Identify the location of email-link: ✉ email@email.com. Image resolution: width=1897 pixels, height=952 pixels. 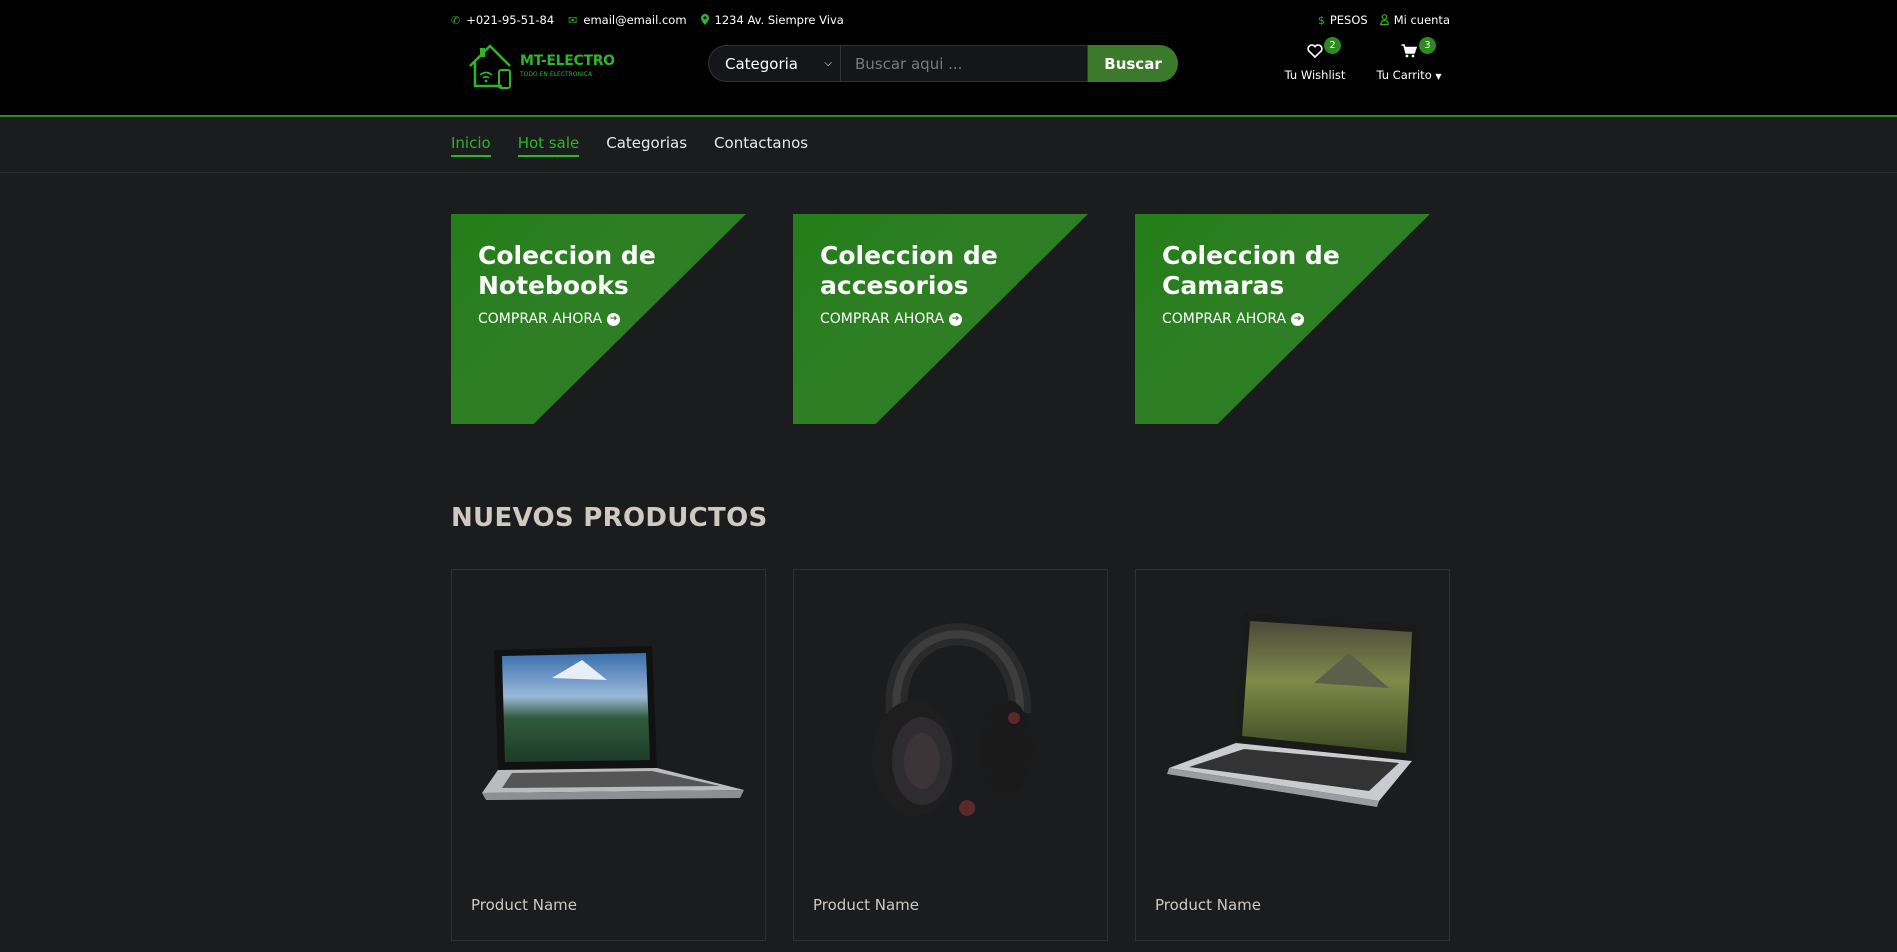
(627, 20).